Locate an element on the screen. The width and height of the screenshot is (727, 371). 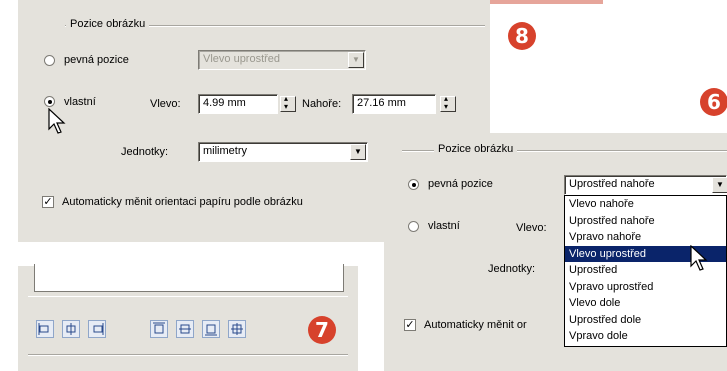
position-option: Vlevo nahoře is located at coordinates (645, 204).